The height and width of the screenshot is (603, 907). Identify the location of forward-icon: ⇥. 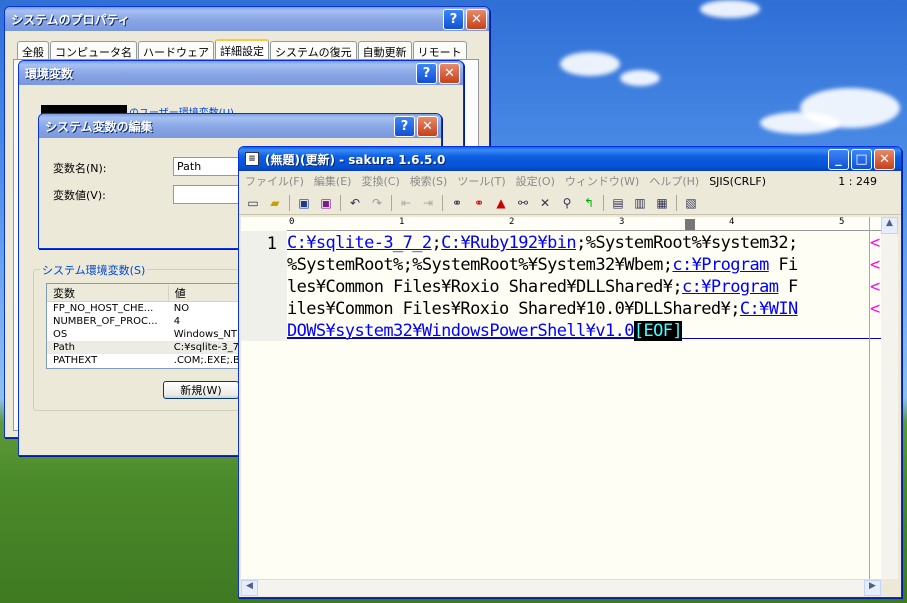
(428, 203).